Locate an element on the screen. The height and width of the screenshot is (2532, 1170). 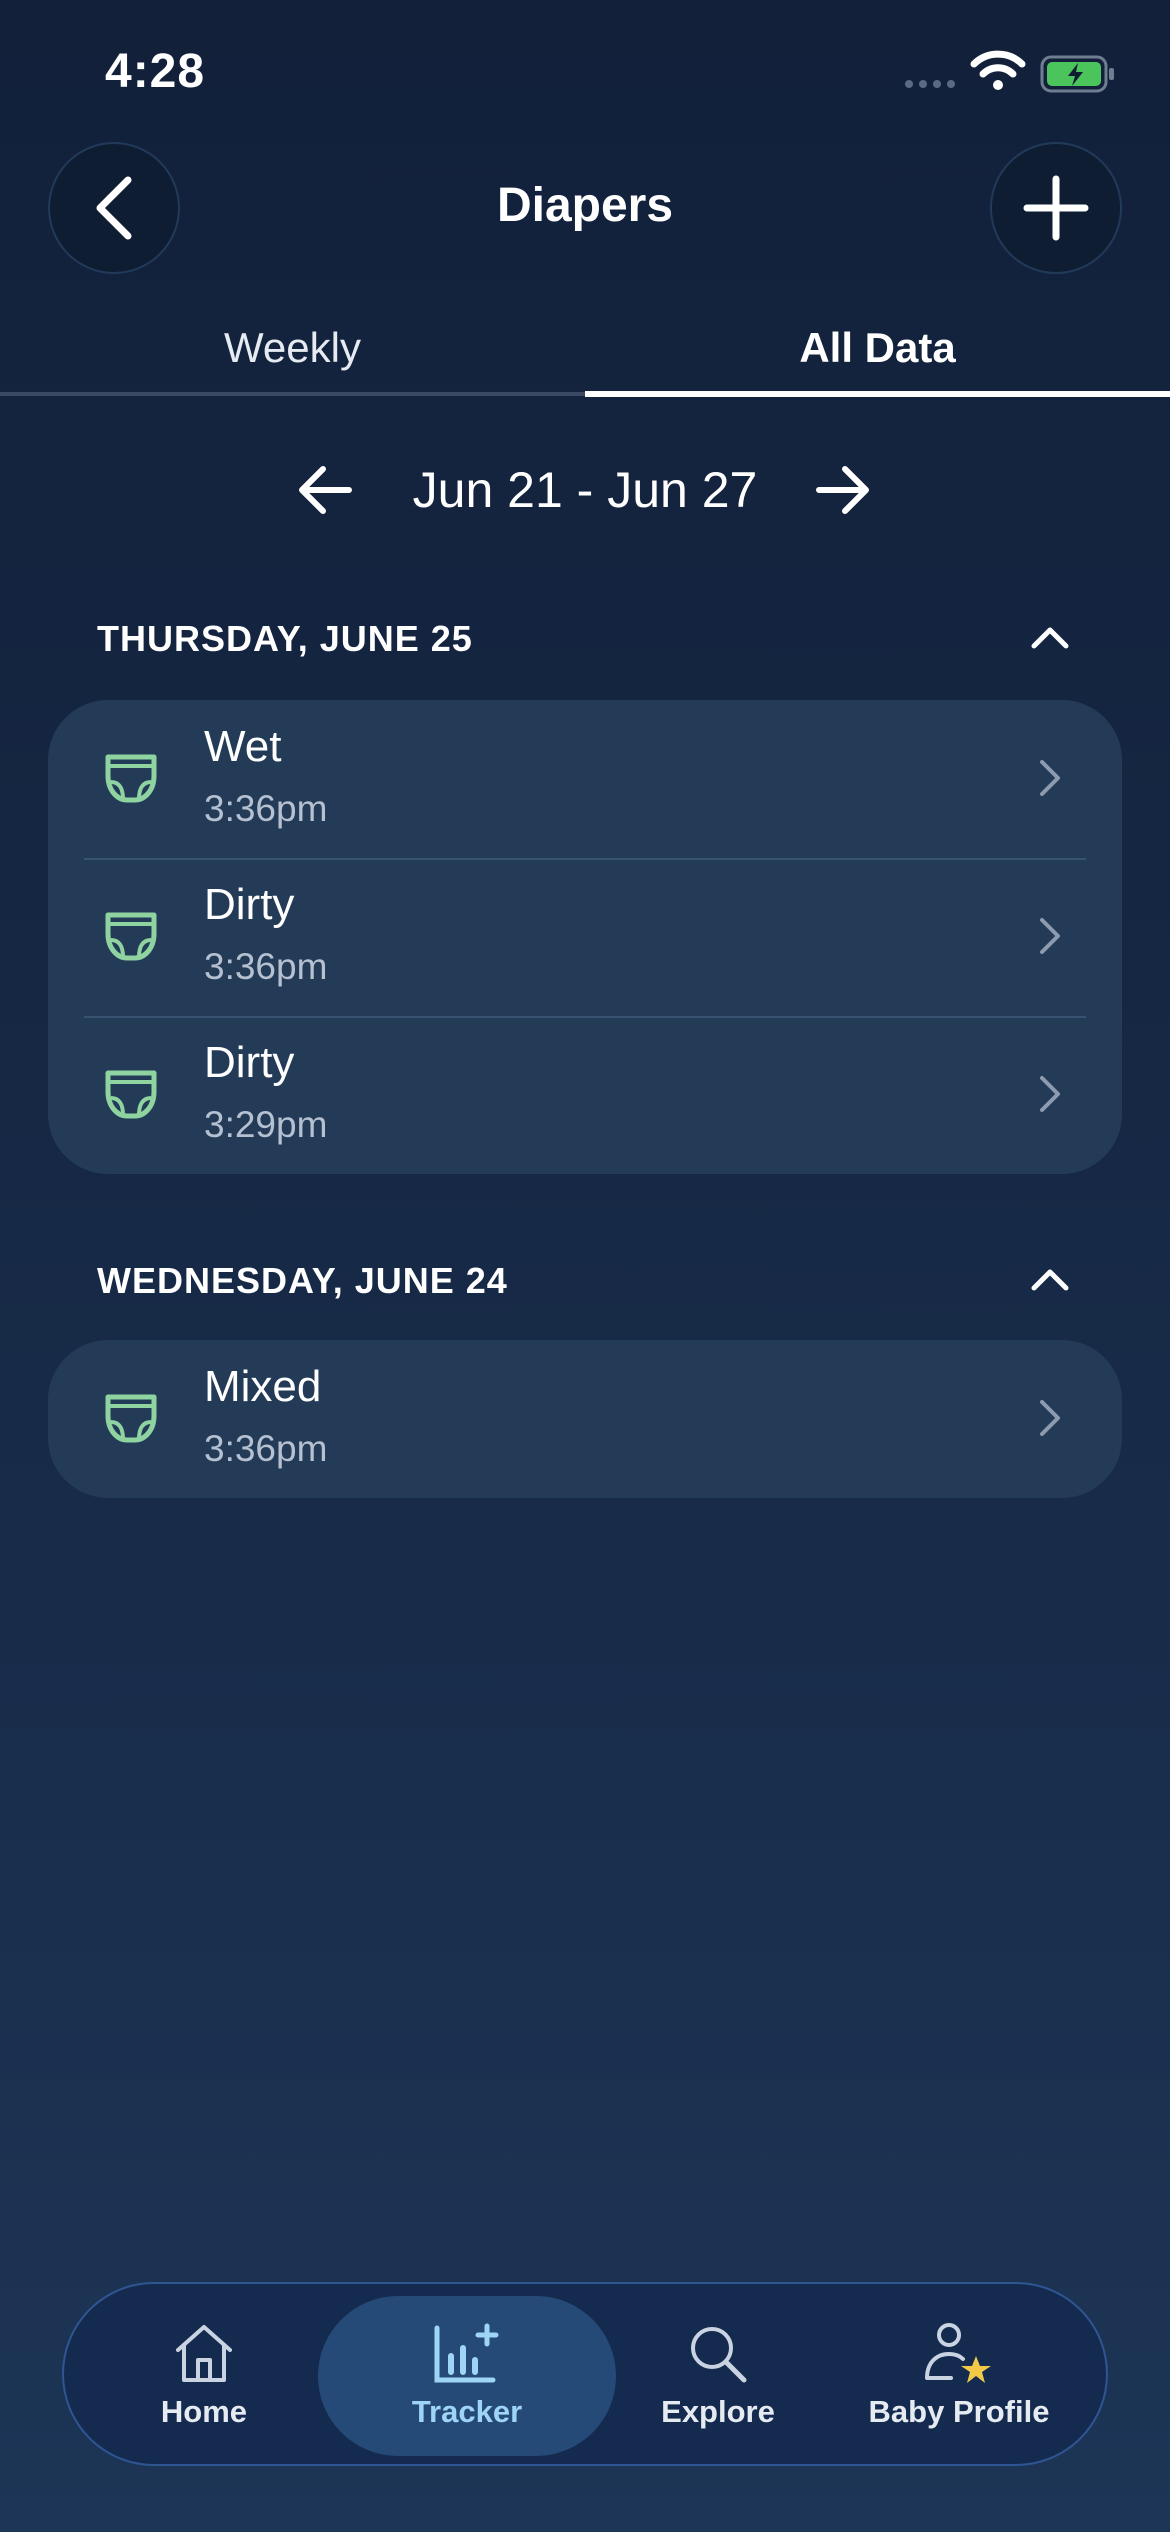
nav-home: Home is located at coordinates (204, 2376).